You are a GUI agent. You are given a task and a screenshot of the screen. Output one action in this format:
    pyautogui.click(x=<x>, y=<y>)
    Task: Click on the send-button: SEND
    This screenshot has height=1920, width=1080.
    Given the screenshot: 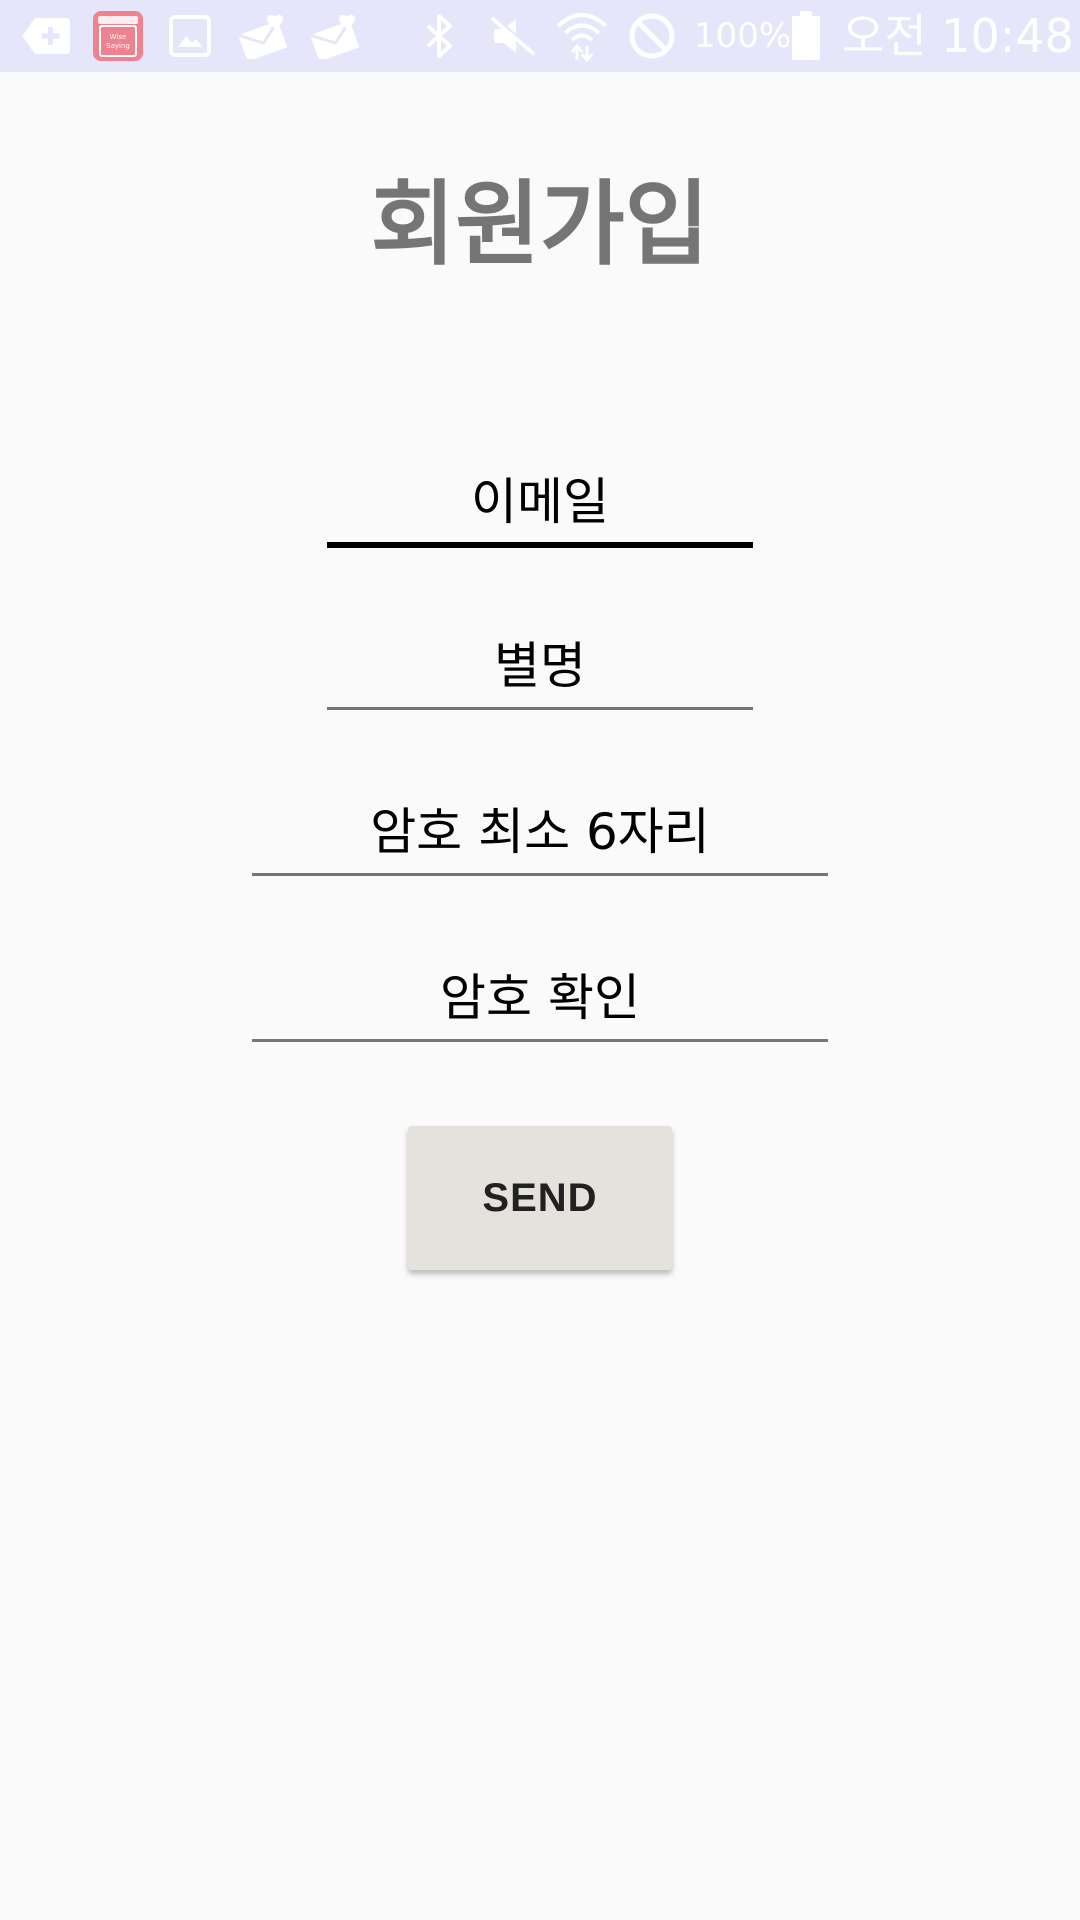 What is the action you would take?
    pyautogui.click(x=540, y=1198)
    